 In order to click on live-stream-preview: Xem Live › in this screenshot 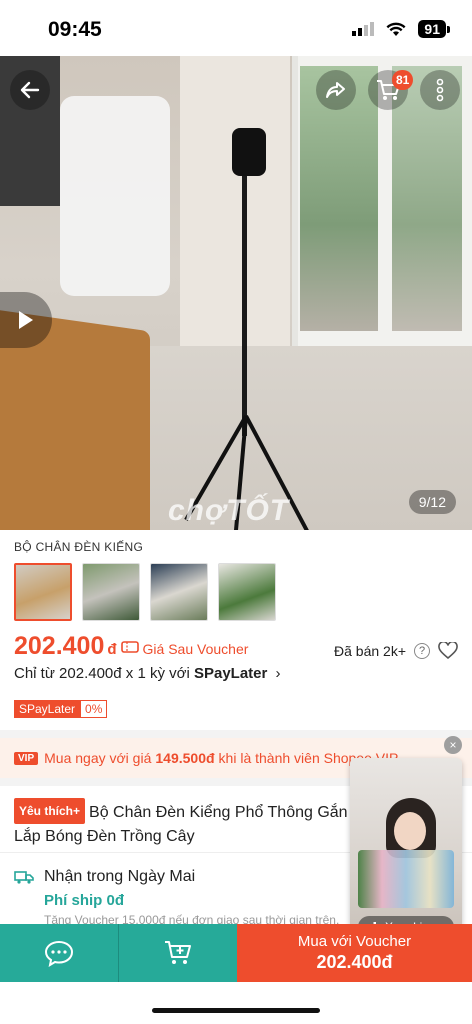, I will do `click(406, 851)`.